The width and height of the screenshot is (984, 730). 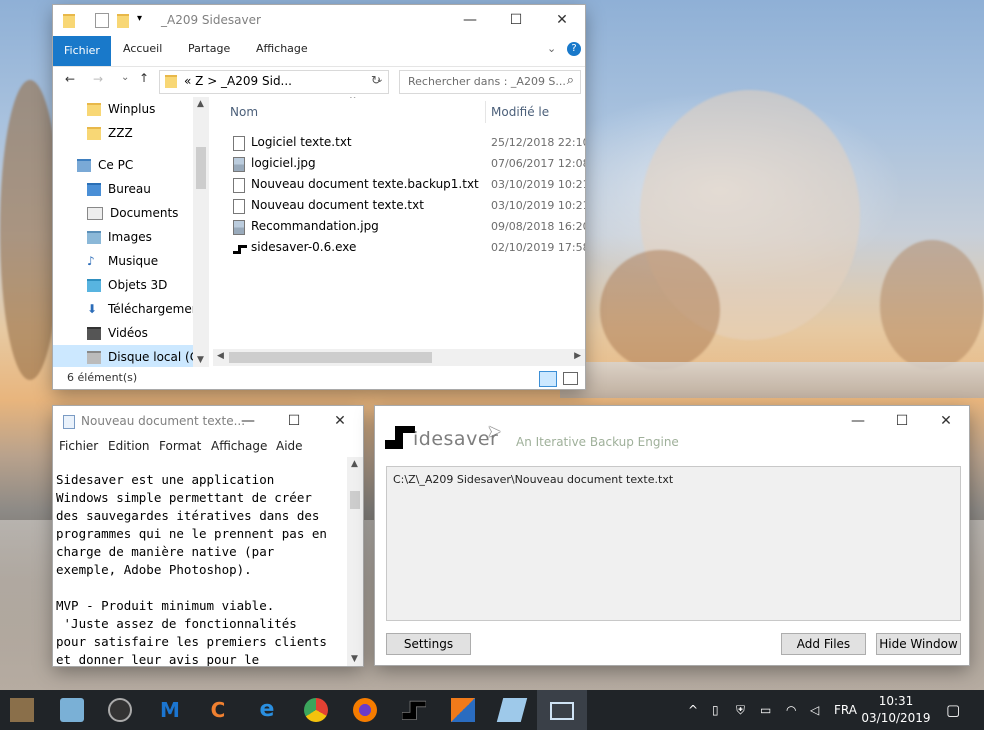 I want to click on nav-item-zzz: ZZZ, so click(x=110, y=133).